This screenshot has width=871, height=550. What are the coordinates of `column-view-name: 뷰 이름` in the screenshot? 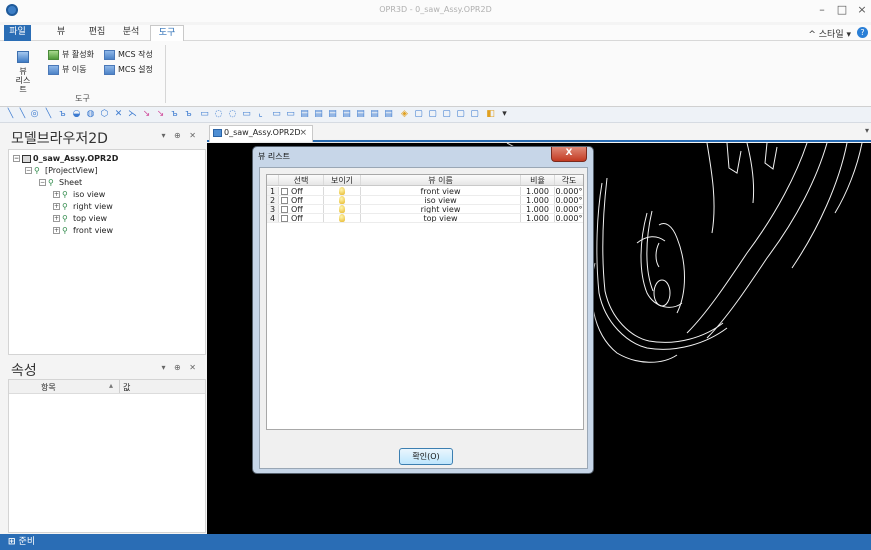 It's located at (441, 180).